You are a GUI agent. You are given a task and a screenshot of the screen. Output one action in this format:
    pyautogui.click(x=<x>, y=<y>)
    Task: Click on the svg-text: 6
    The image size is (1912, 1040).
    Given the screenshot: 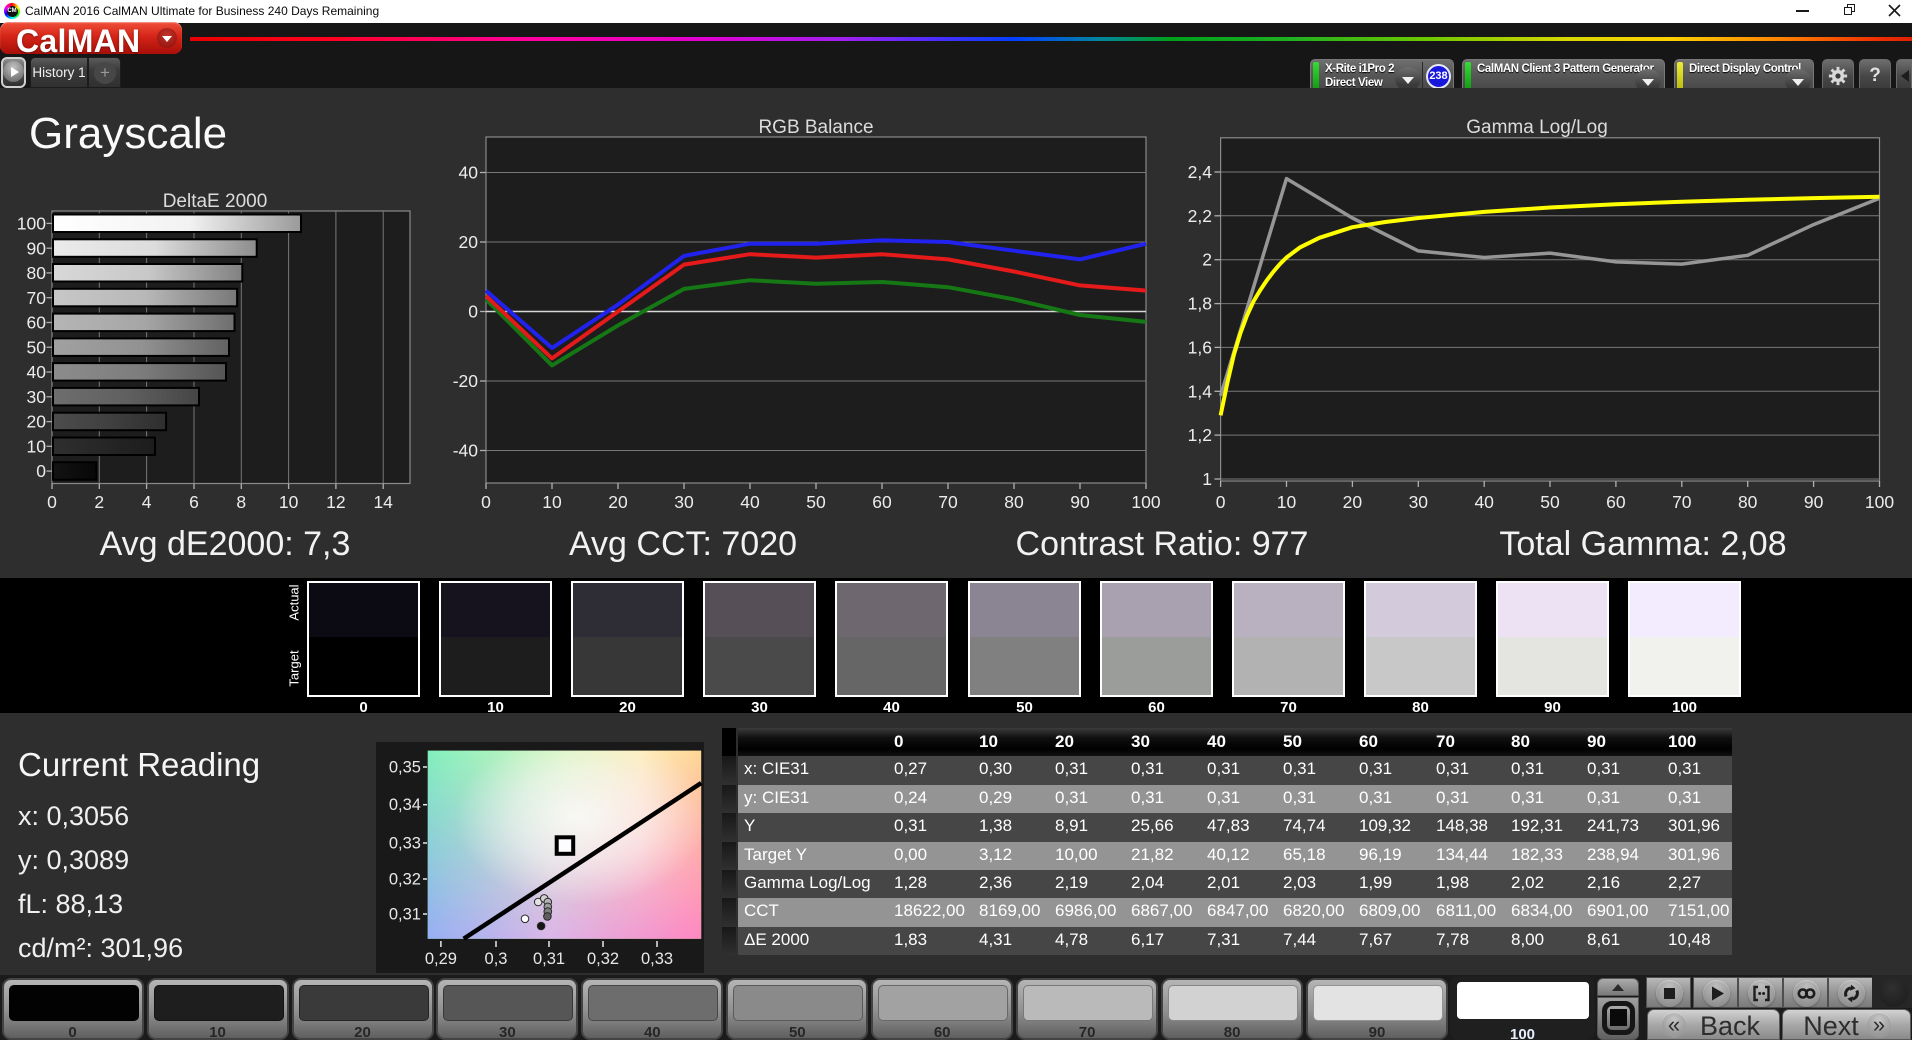 What is the action you would take?
    pyautogui.click(x=194, y=502)
    